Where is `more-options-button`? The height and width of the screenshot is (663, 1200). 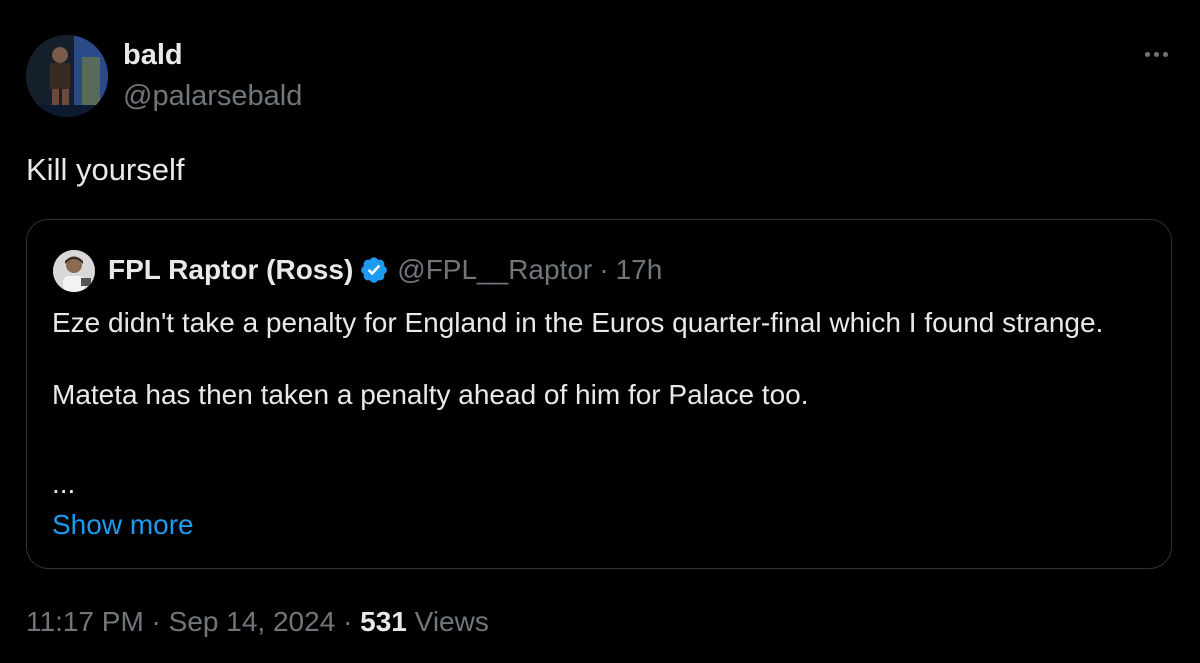
more-options-button is located at coordinates (1156, 54).